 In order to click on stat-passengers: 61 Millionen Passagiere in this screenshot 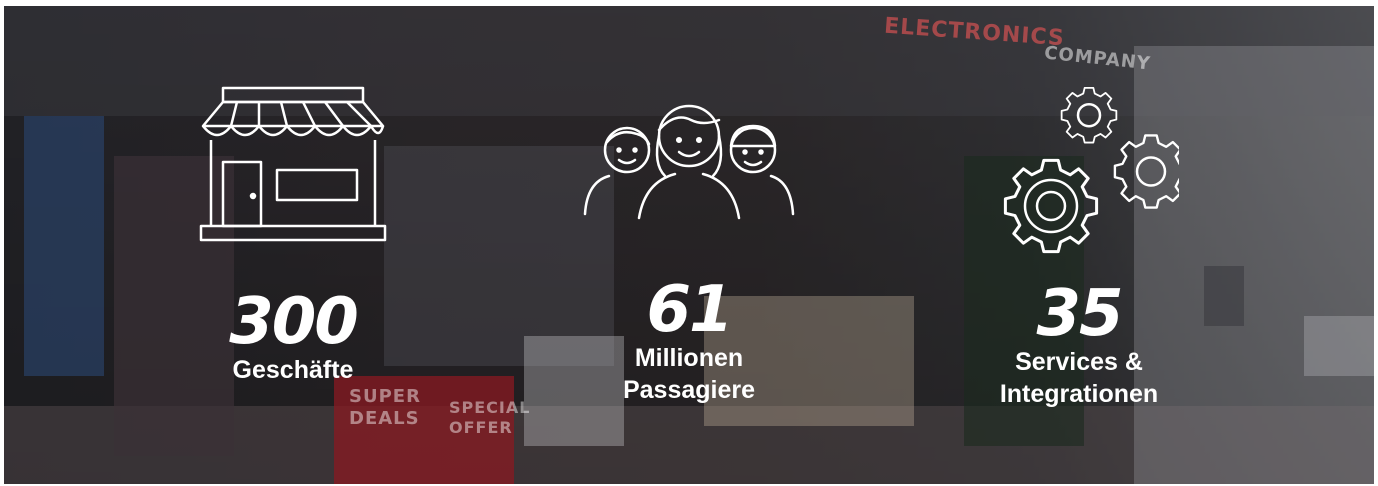, I will do `click(689, 248)`.